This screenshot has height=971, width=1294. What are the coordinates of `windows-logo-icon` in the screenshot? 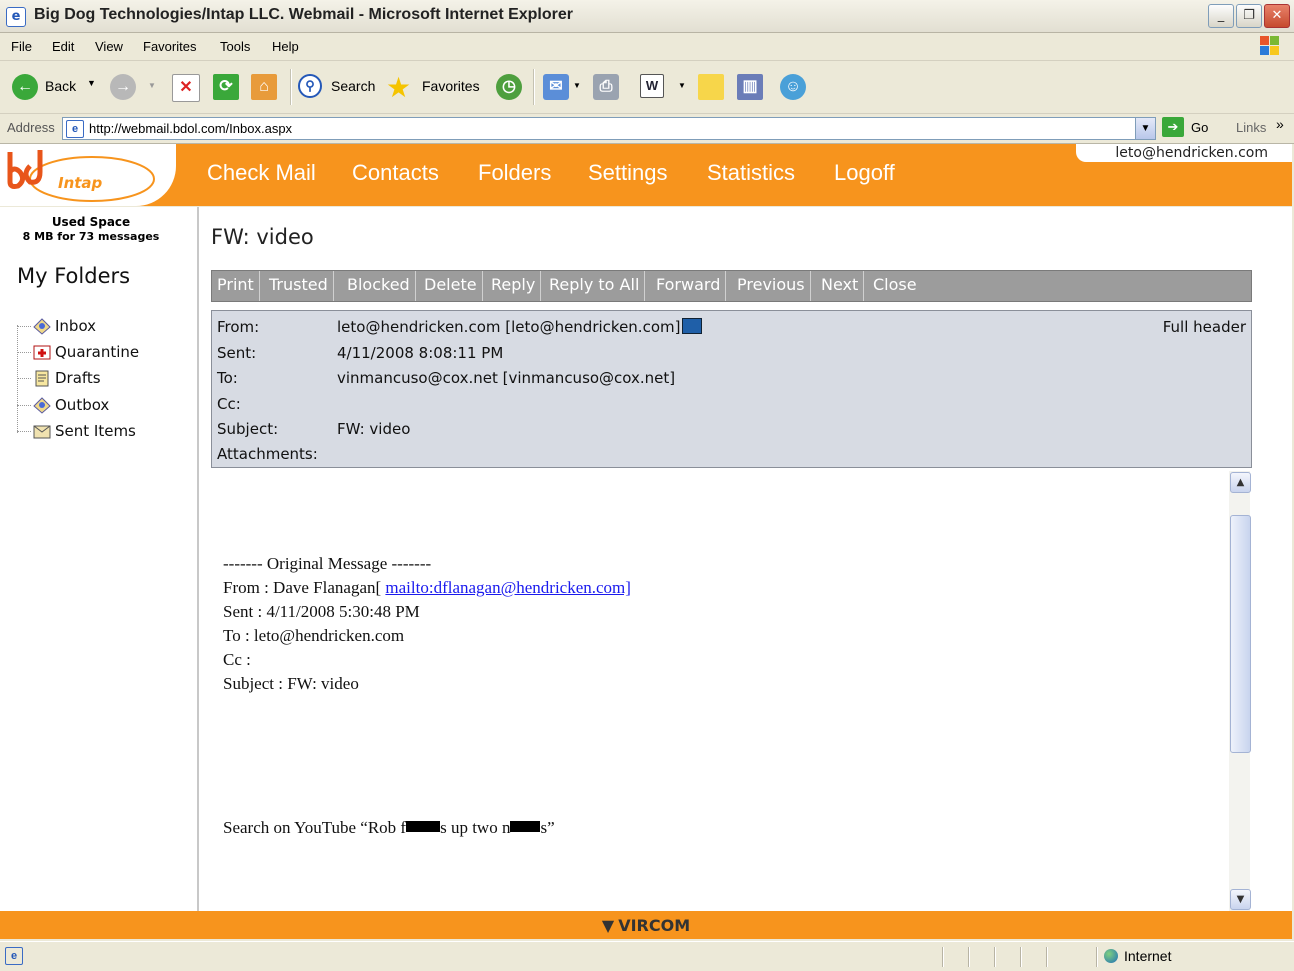 It's located at (1270, 46).